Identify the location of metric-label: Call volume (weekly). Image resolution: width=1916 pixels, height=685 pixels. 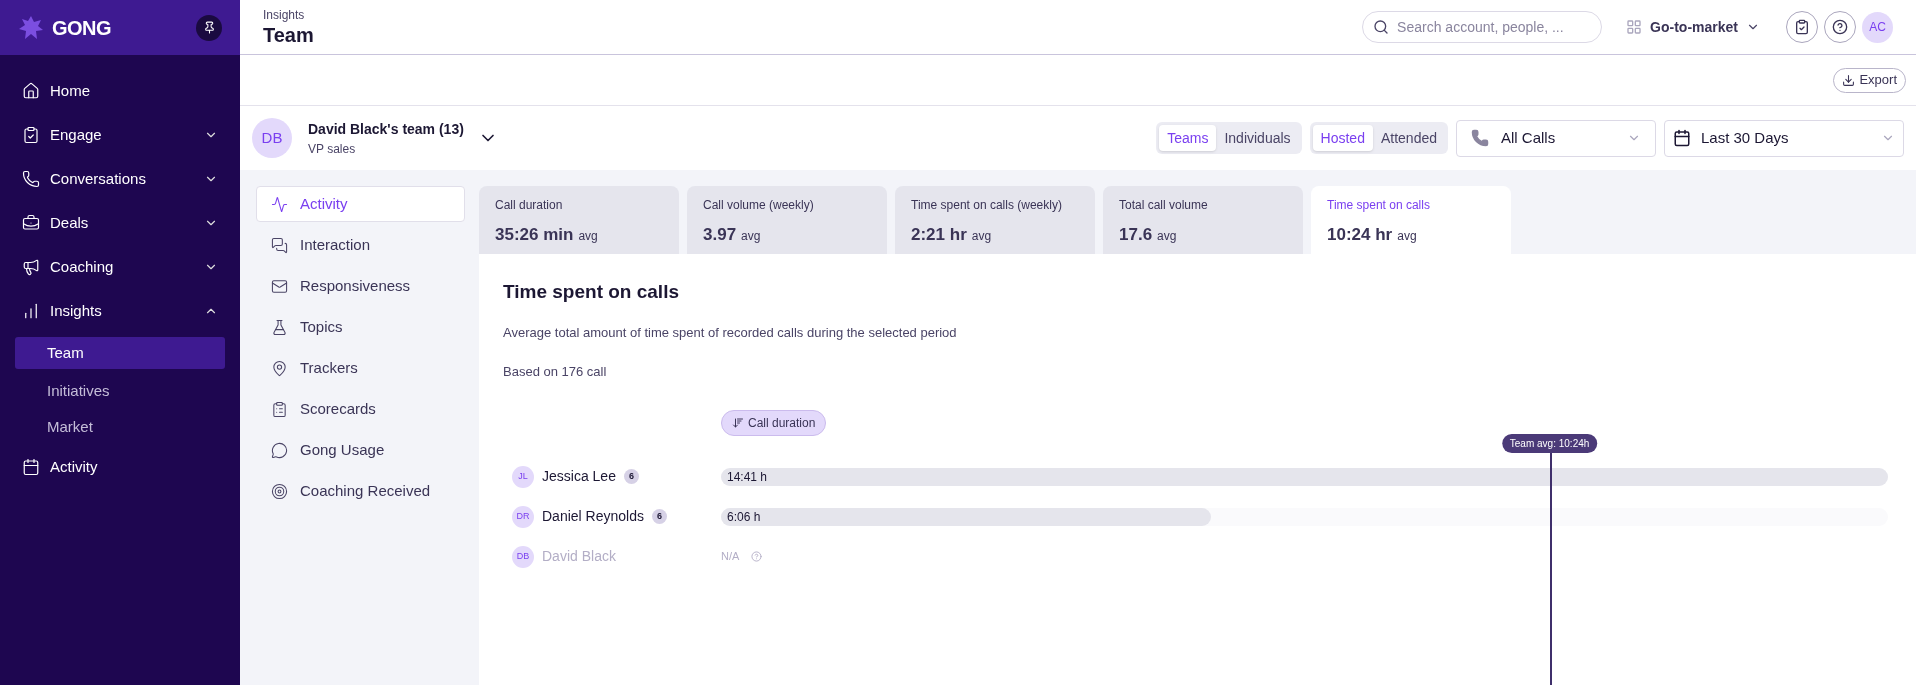
(759, 205).